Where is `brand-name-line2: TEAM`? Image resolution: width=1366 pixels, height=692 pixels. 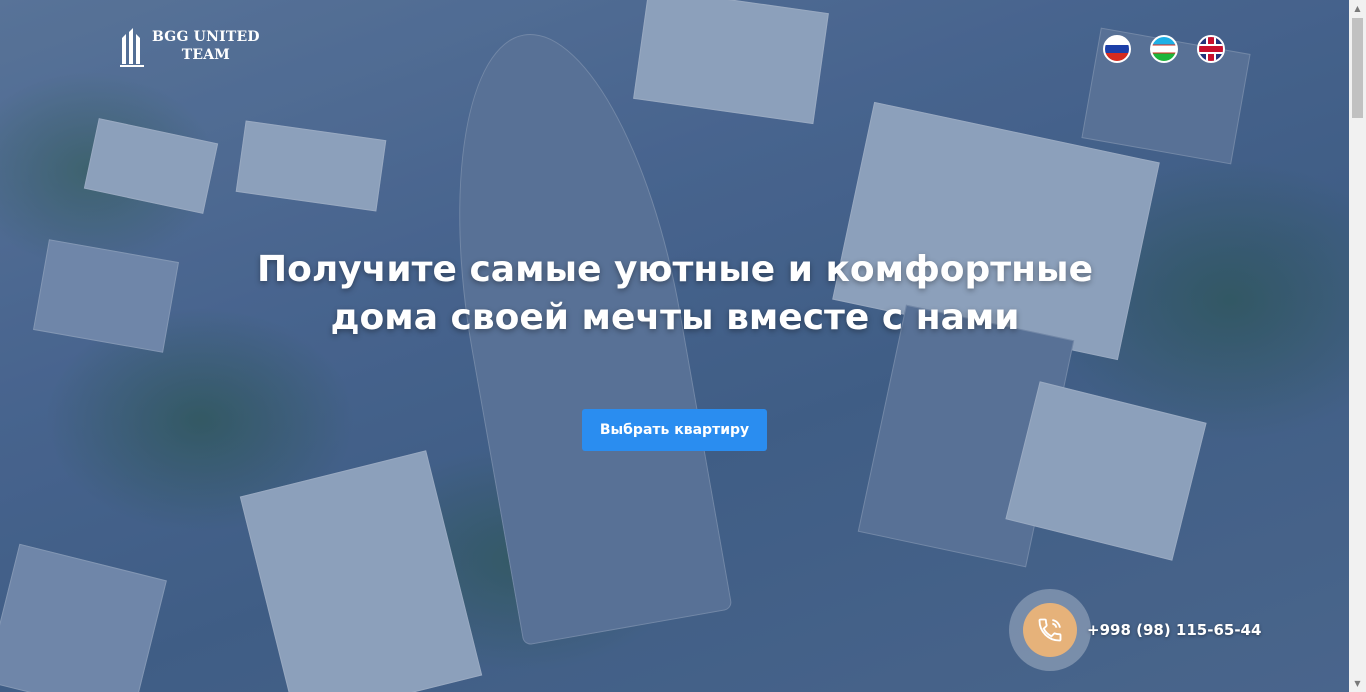
brand-name-line2: TEAM is located at coordinates (205, 55).